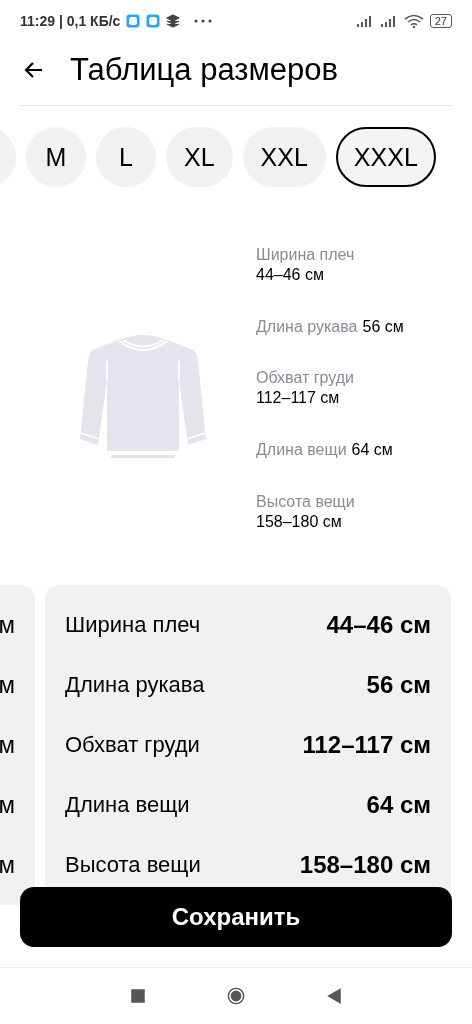 Image resolution: width=472 pixels, height=1024 pixels. I want to click on size-chip: XXL, so click(284, 157).